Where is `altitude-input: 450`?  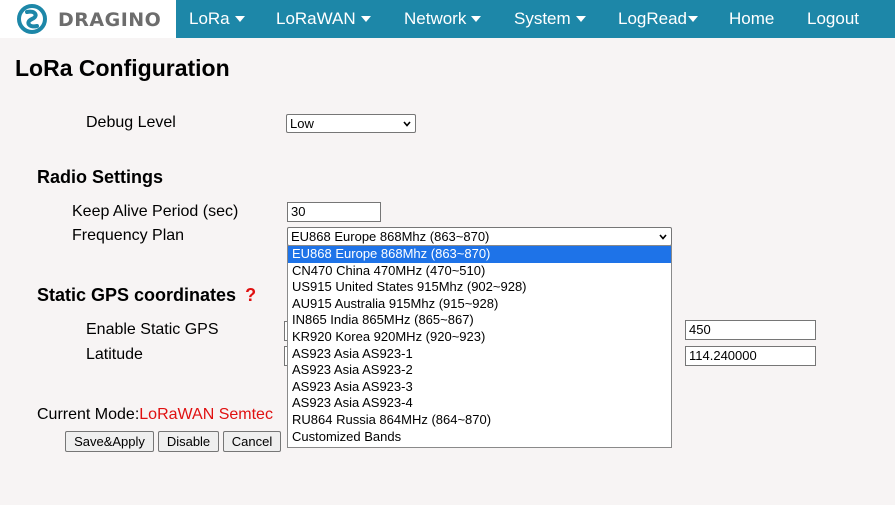
altitude-input: 450 is located at coordinates (750, 330).